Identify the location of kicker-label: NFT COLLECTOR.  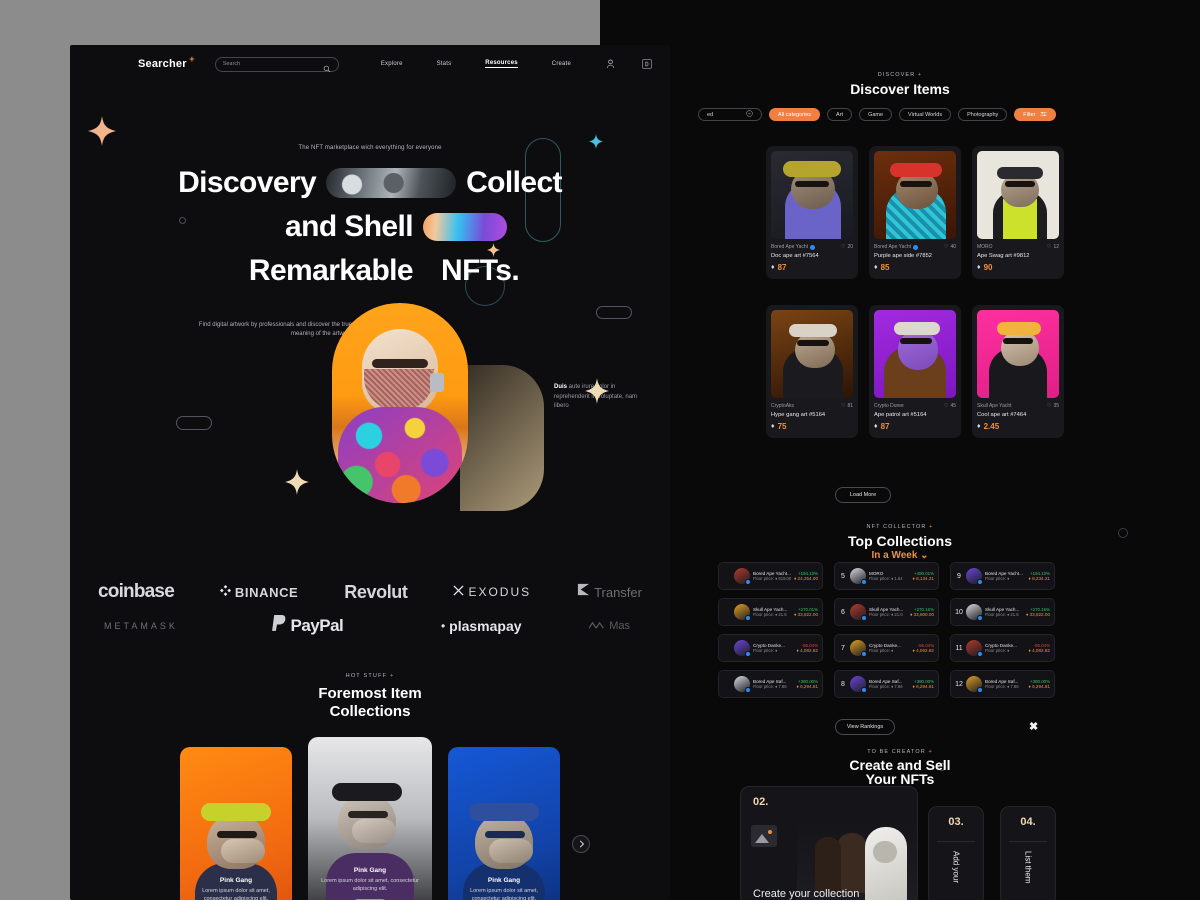
(896, 527).